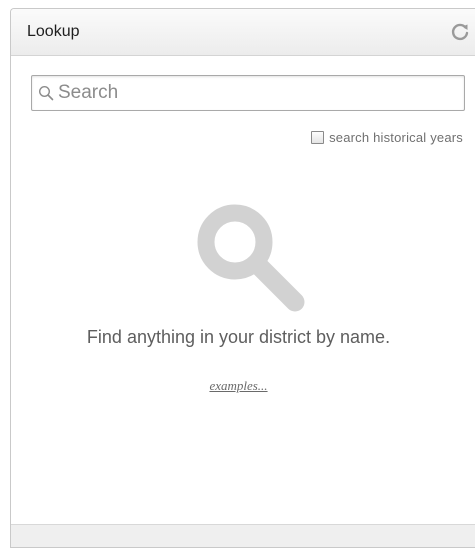 This screenshot has height=548, width=475. Describe the element at coordinates (253, 260) in the screenshot. I see `magnifier-icon` at that location.